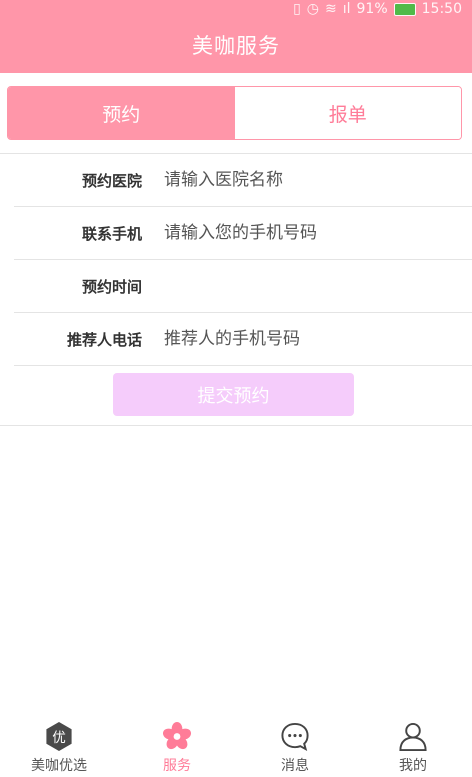 The width and height of the screenshot is (472, 777). What do you see at coordinates (121, 113) in the screenshot?
I see `tab-appointment: 预约` at bounding box center [121, 113].